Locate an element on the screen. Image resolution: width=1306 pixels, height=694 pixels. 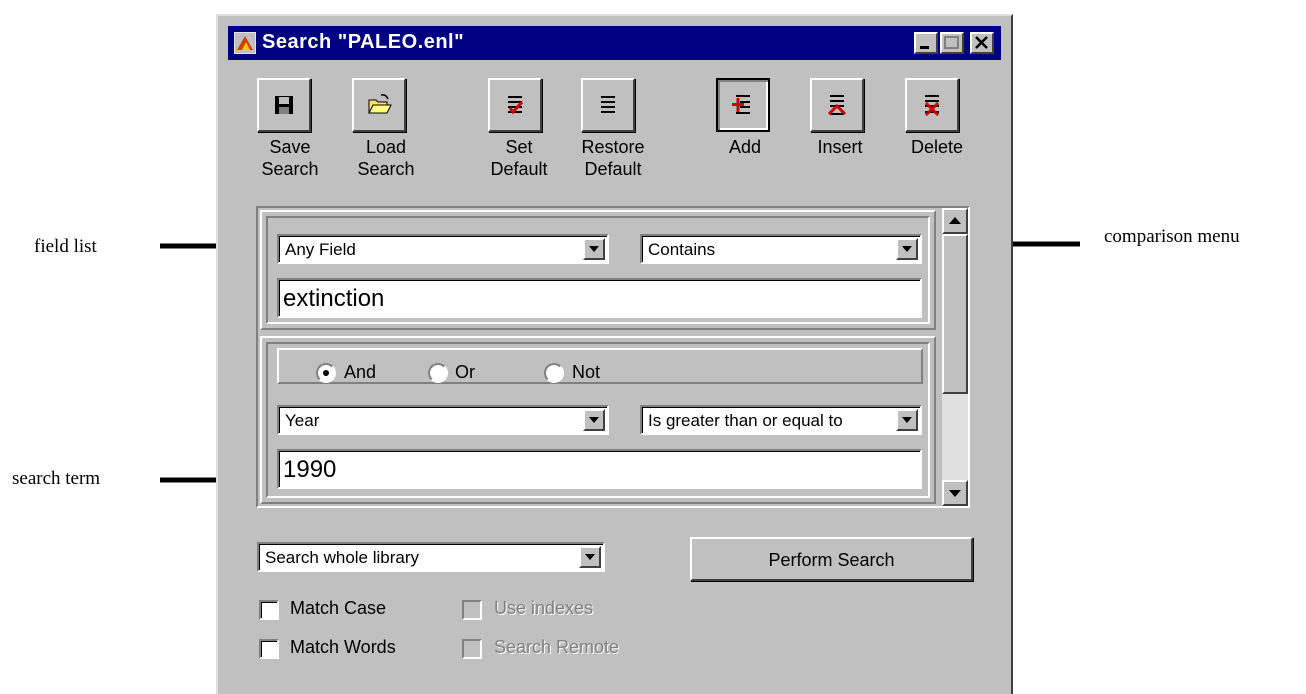
maximize-button is located at coordinates (952, 43).